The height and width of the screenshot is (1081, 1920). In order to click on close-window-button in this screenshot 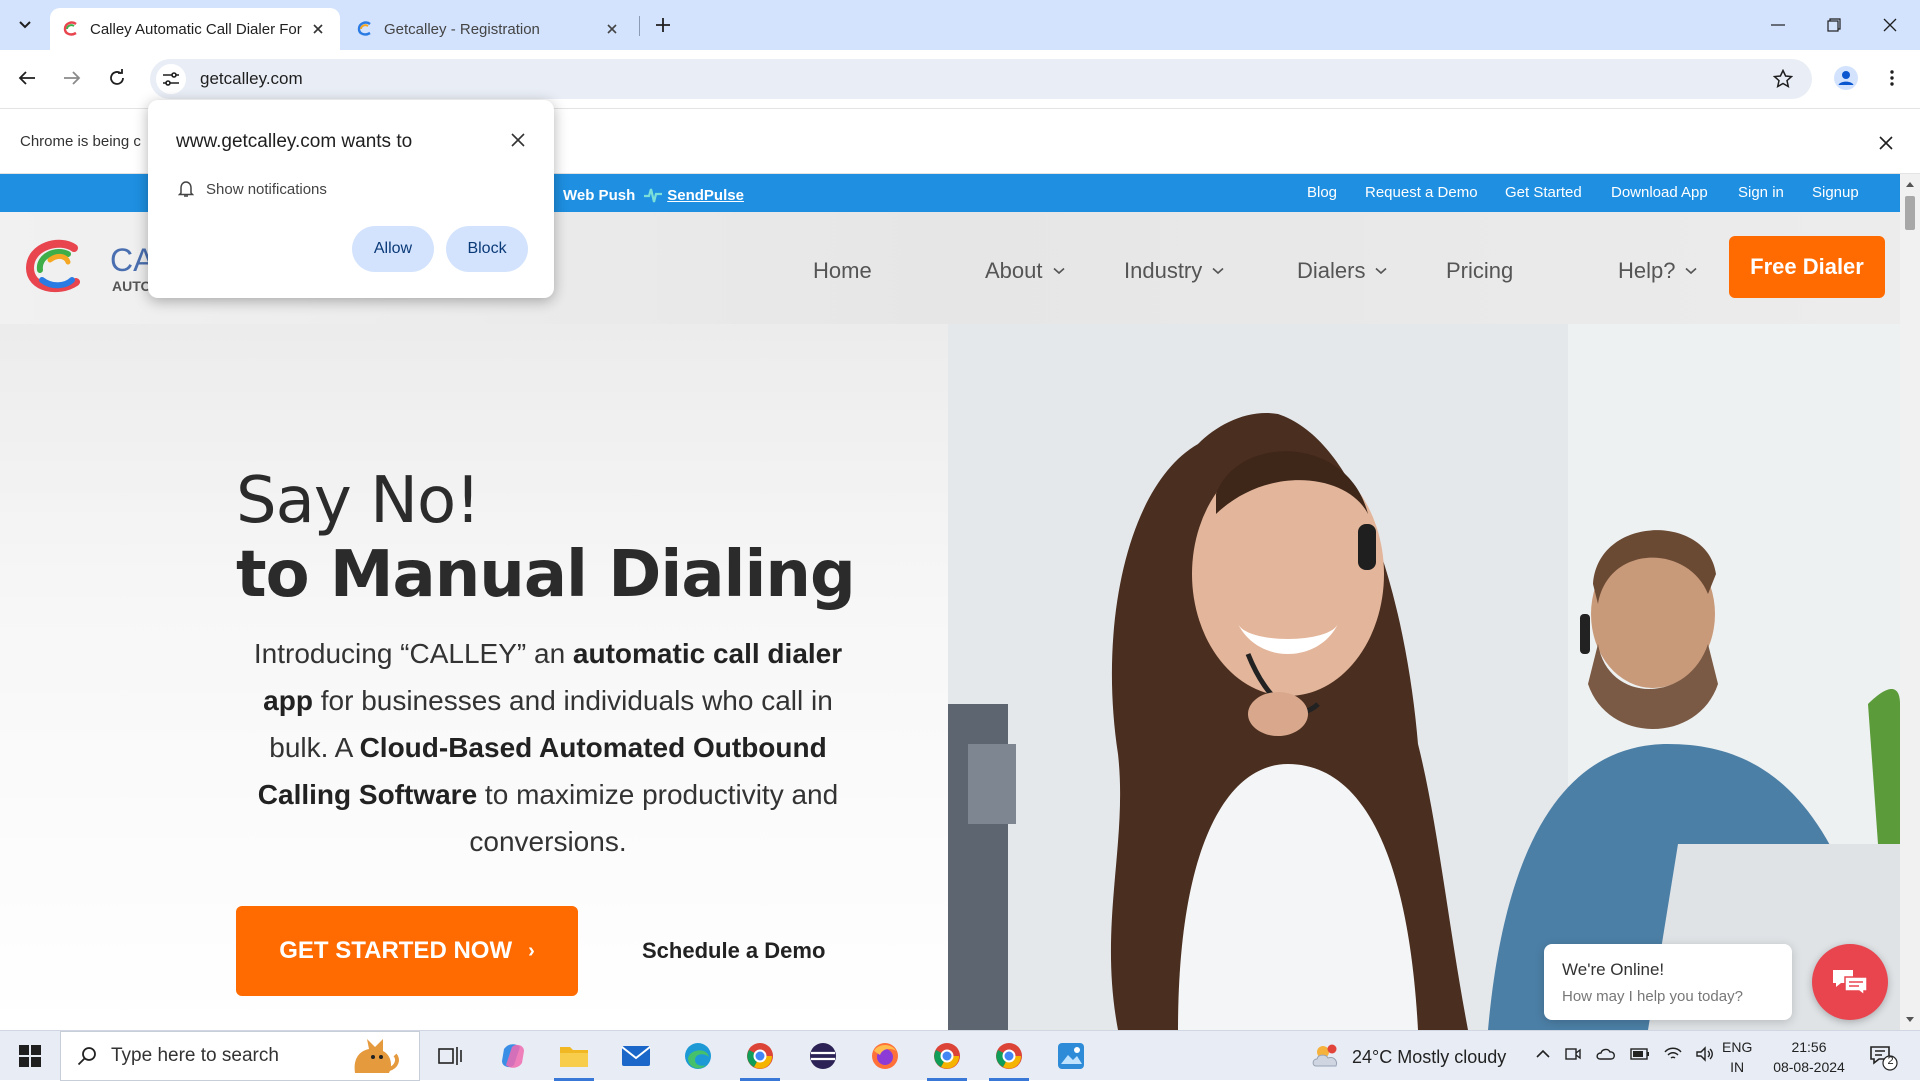, I will do `click(1890, 25)`.